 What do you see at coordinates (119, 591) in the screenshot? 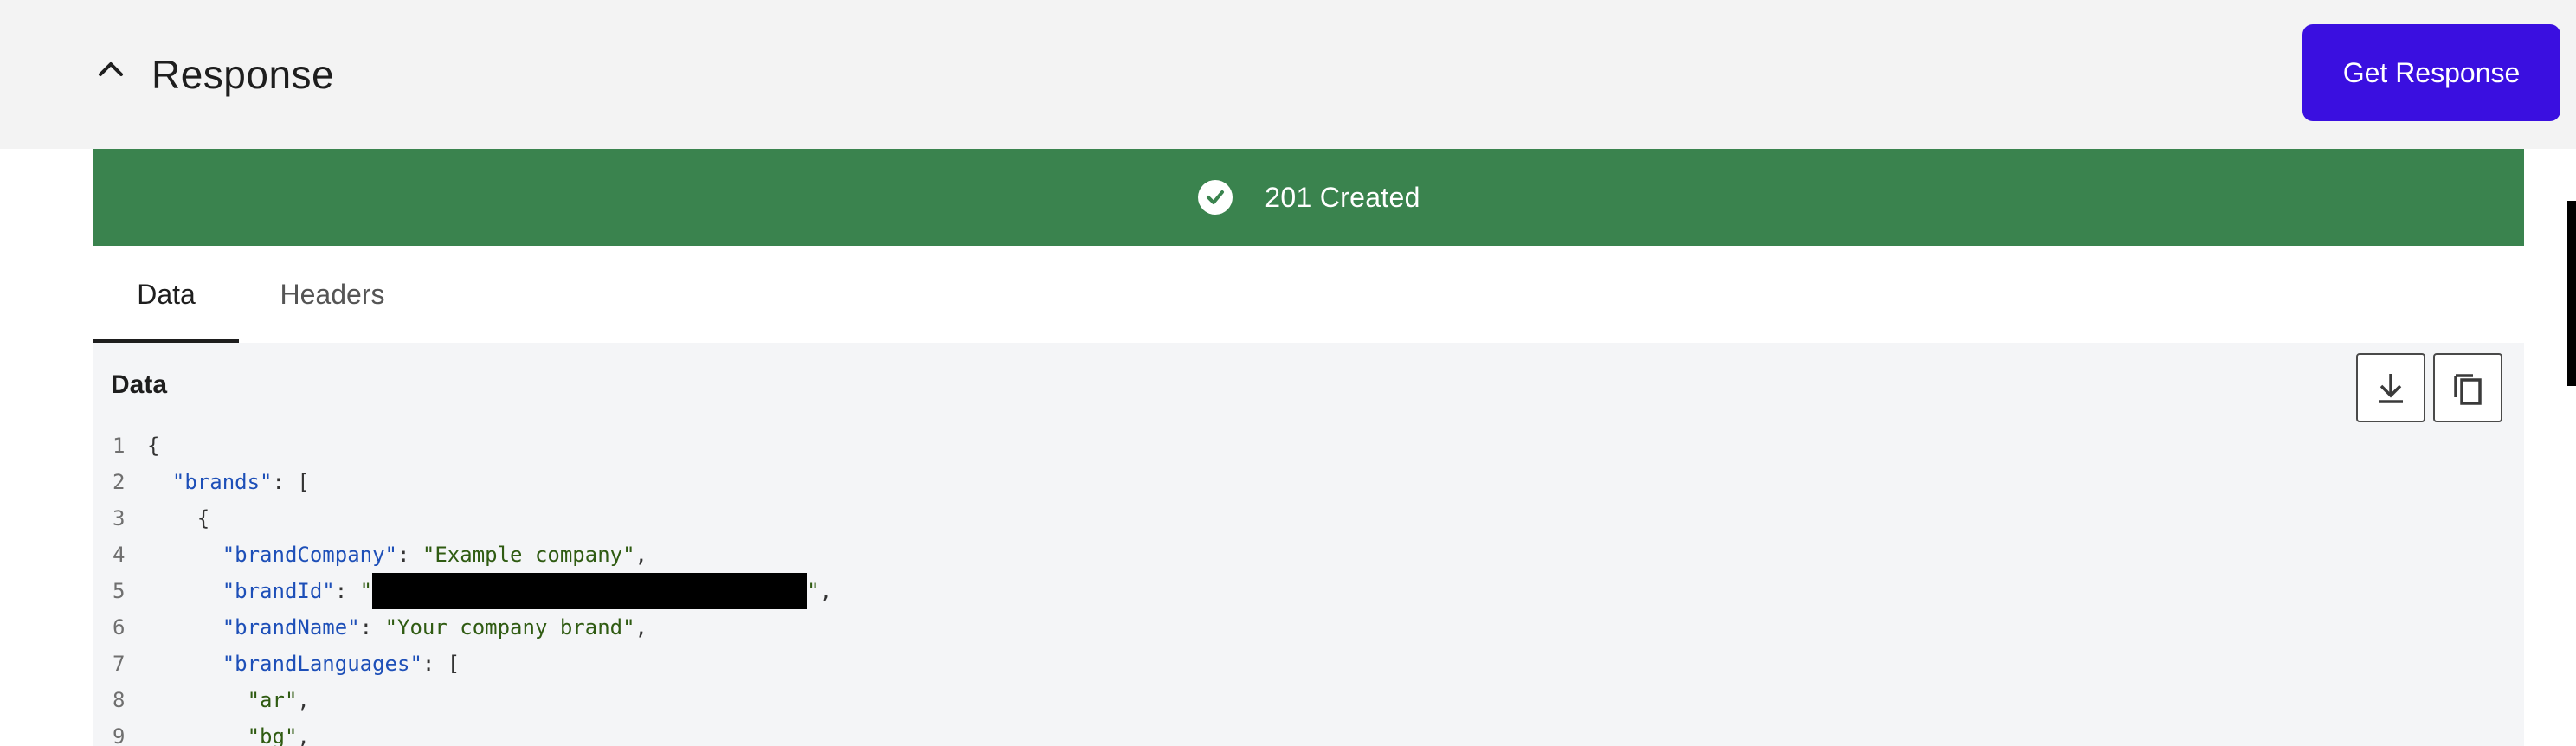
I see `line-number: 5` at bounding box center [119, 591].